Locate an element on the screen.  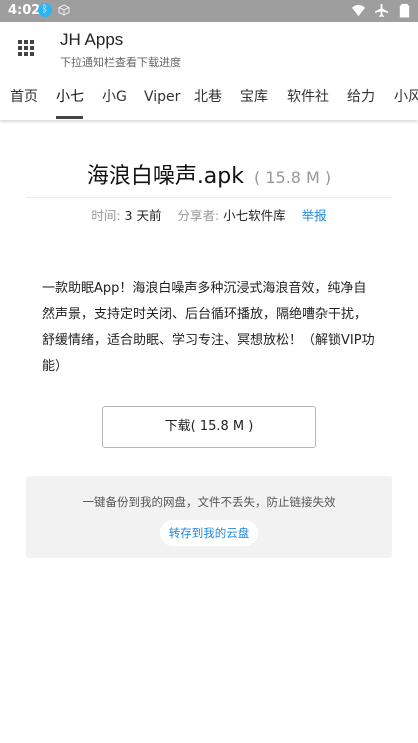
source-tabs: 首页 小七 小G Viper 北巷 宝库 软件社 给力 小风 is located at coordinates (209, 98).